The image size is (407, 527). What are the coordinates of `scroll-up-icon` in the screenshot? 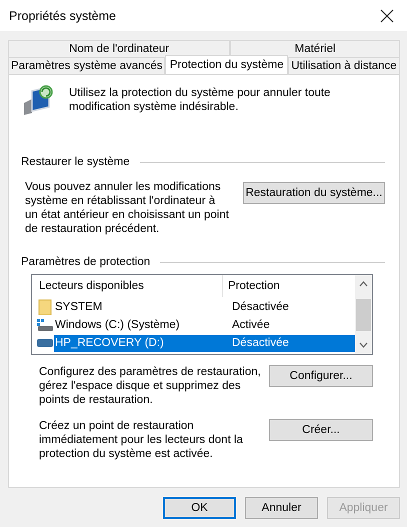 It's located at (363, 284).